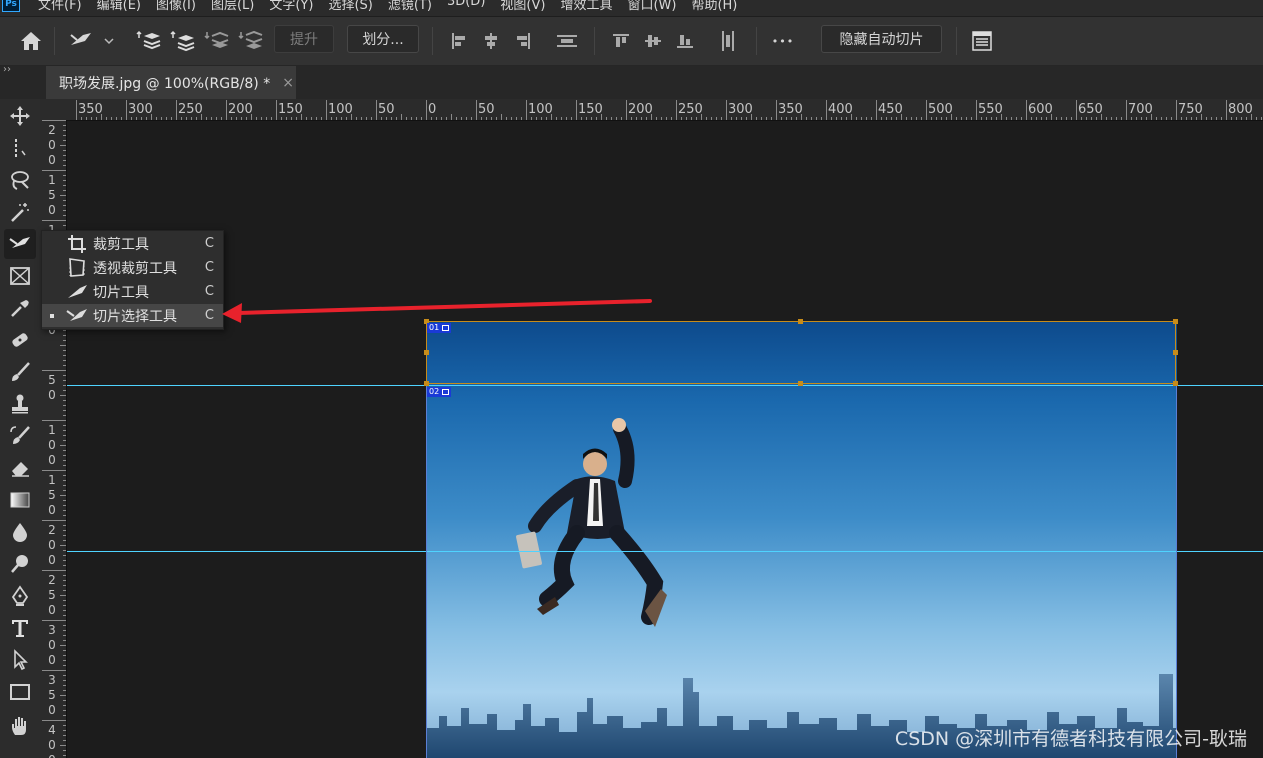 This screenshot has width=1263, height=758. I want to click on menu-file: 文件(F), so click(60, 6).